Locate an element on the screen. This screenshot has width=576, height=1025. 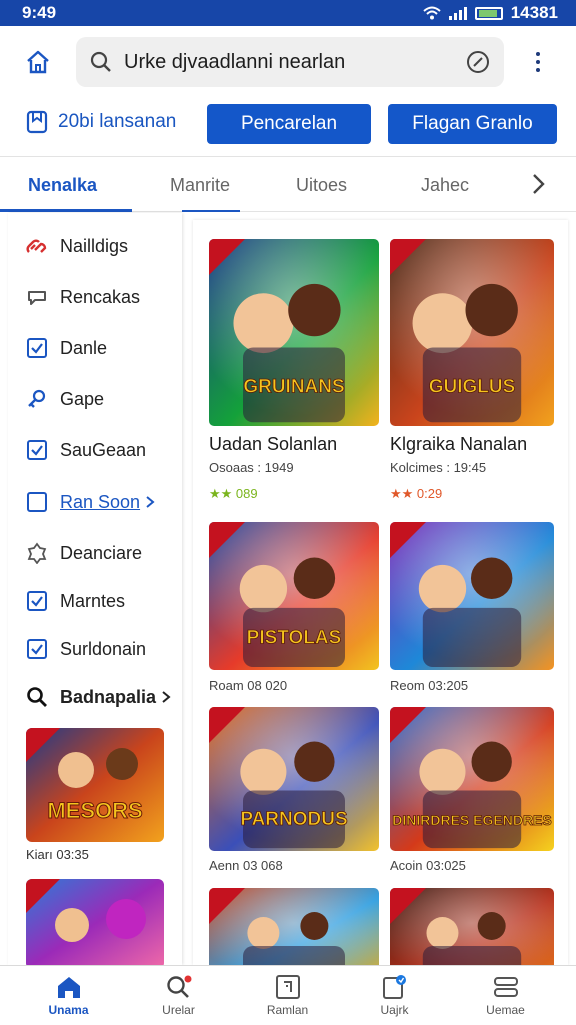
game-thumbnail: DINIRDRES EGENDRES is located at coordinates (472, 779).